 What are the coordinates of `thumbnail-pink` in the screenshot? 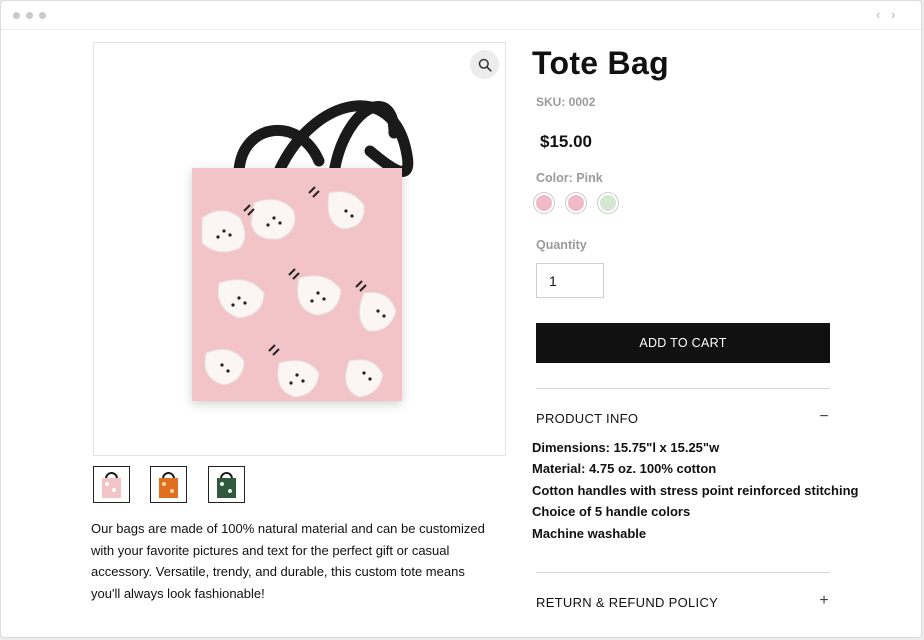 It's located at (111, 484).